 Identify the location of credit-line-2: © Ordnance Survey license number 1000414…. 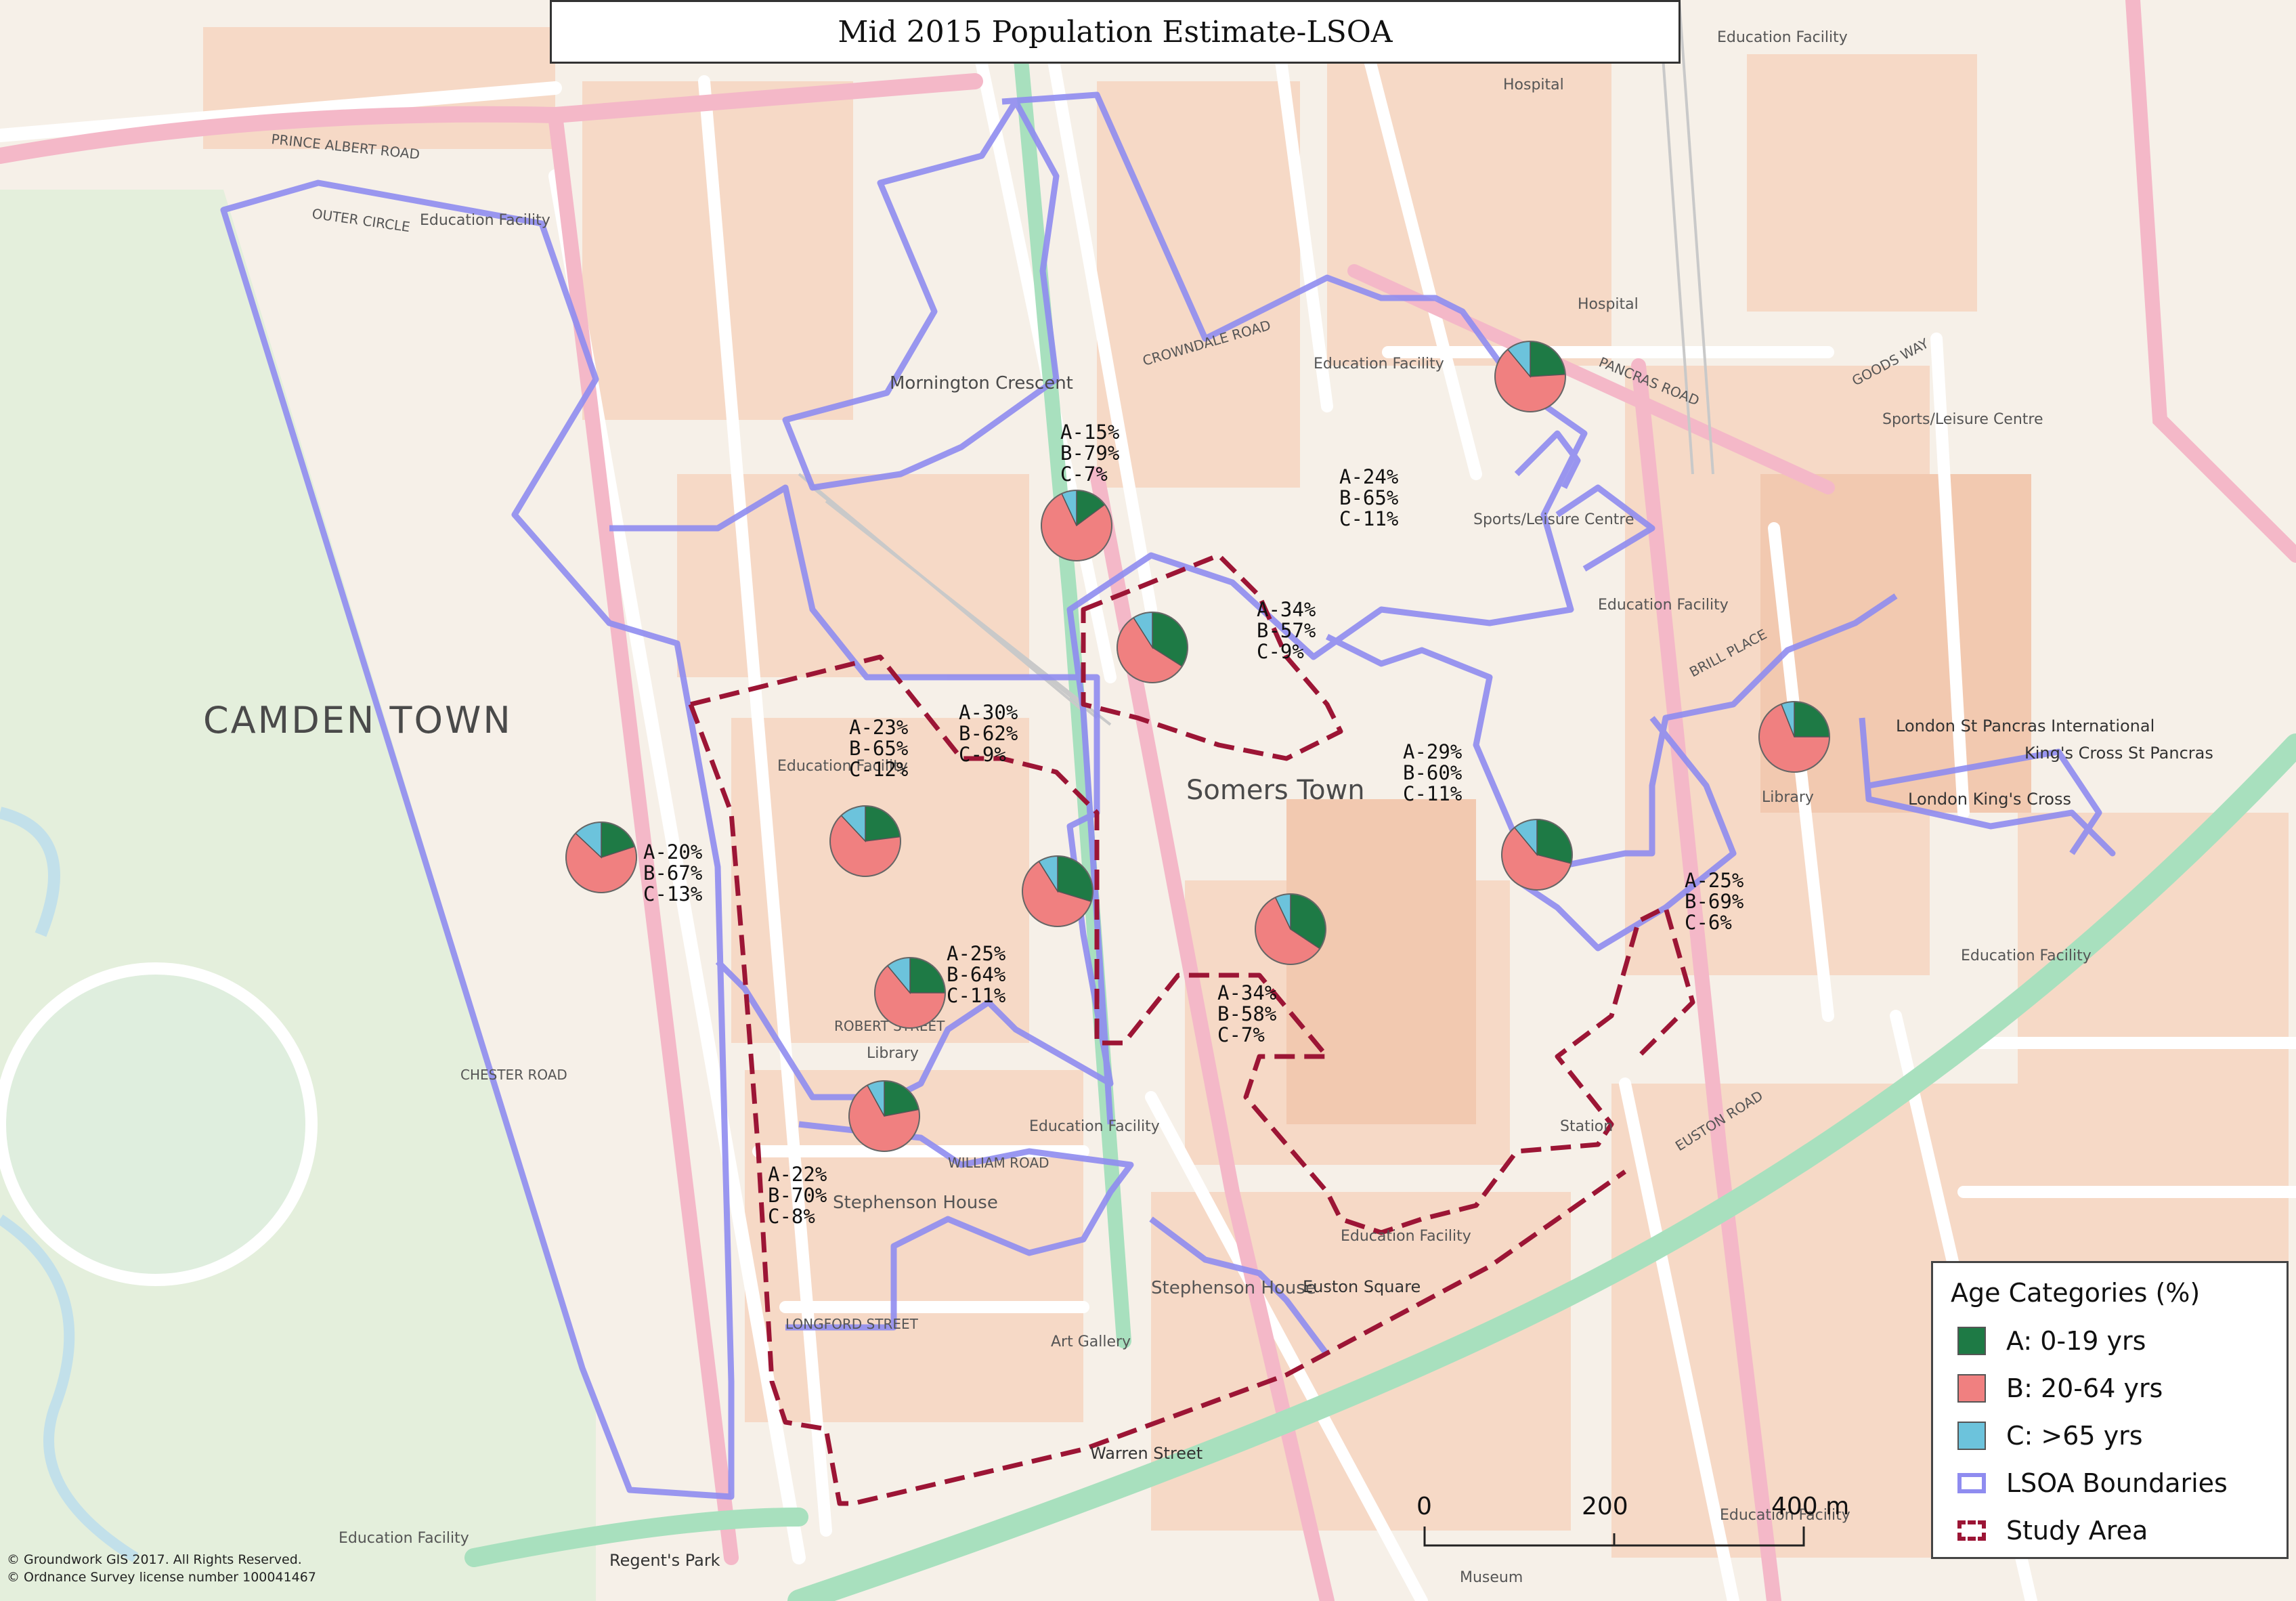
(161, 1577).